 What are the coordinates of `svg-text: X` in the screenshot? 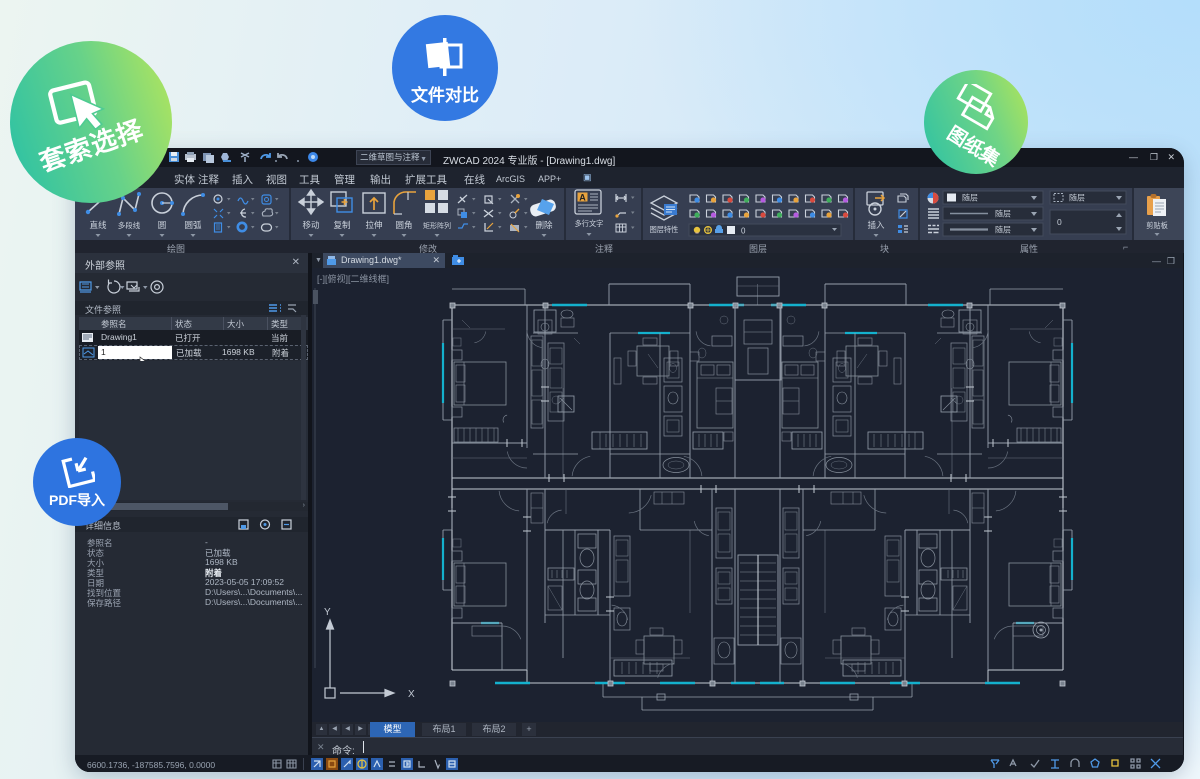 It's located at (411, 694).